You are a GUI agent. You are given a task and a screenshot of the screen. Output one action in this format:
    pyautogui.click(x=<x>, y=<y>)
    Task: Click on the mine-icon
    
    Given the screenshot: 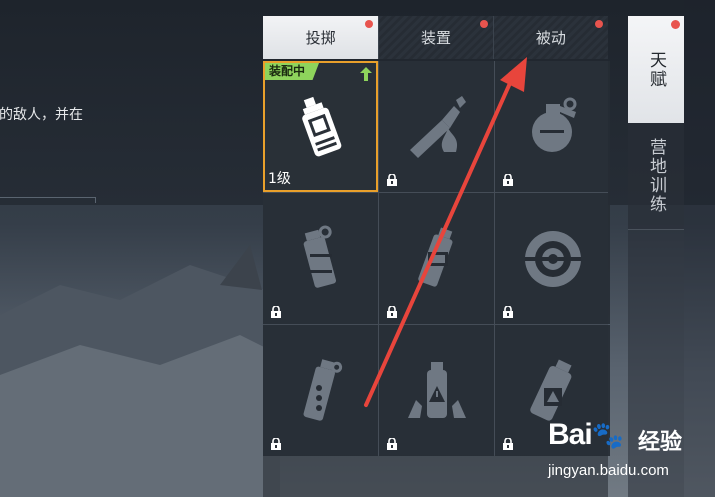 What is the action you would take?
    pyautogui.click(x=552, y=258)
    